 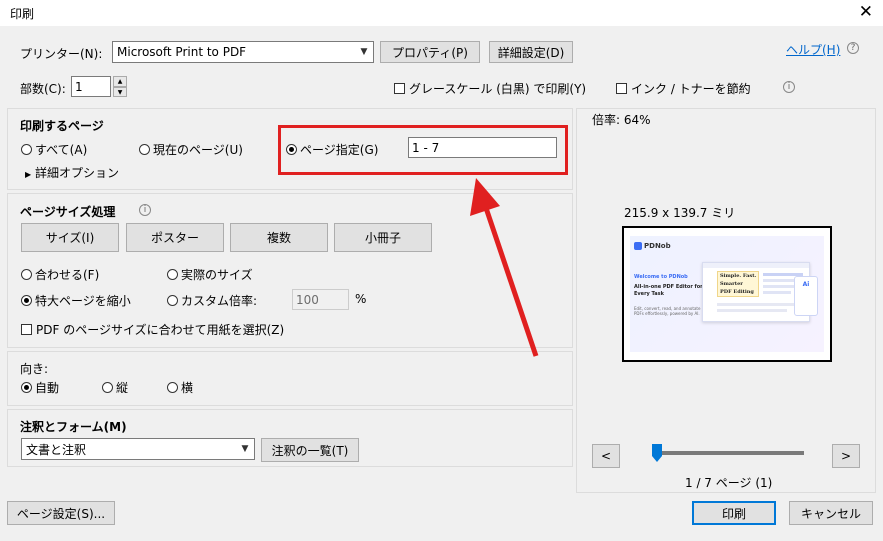 I want to click on printer-select: Microsoft Print to PDF ▼, so click(x=243, y=52).